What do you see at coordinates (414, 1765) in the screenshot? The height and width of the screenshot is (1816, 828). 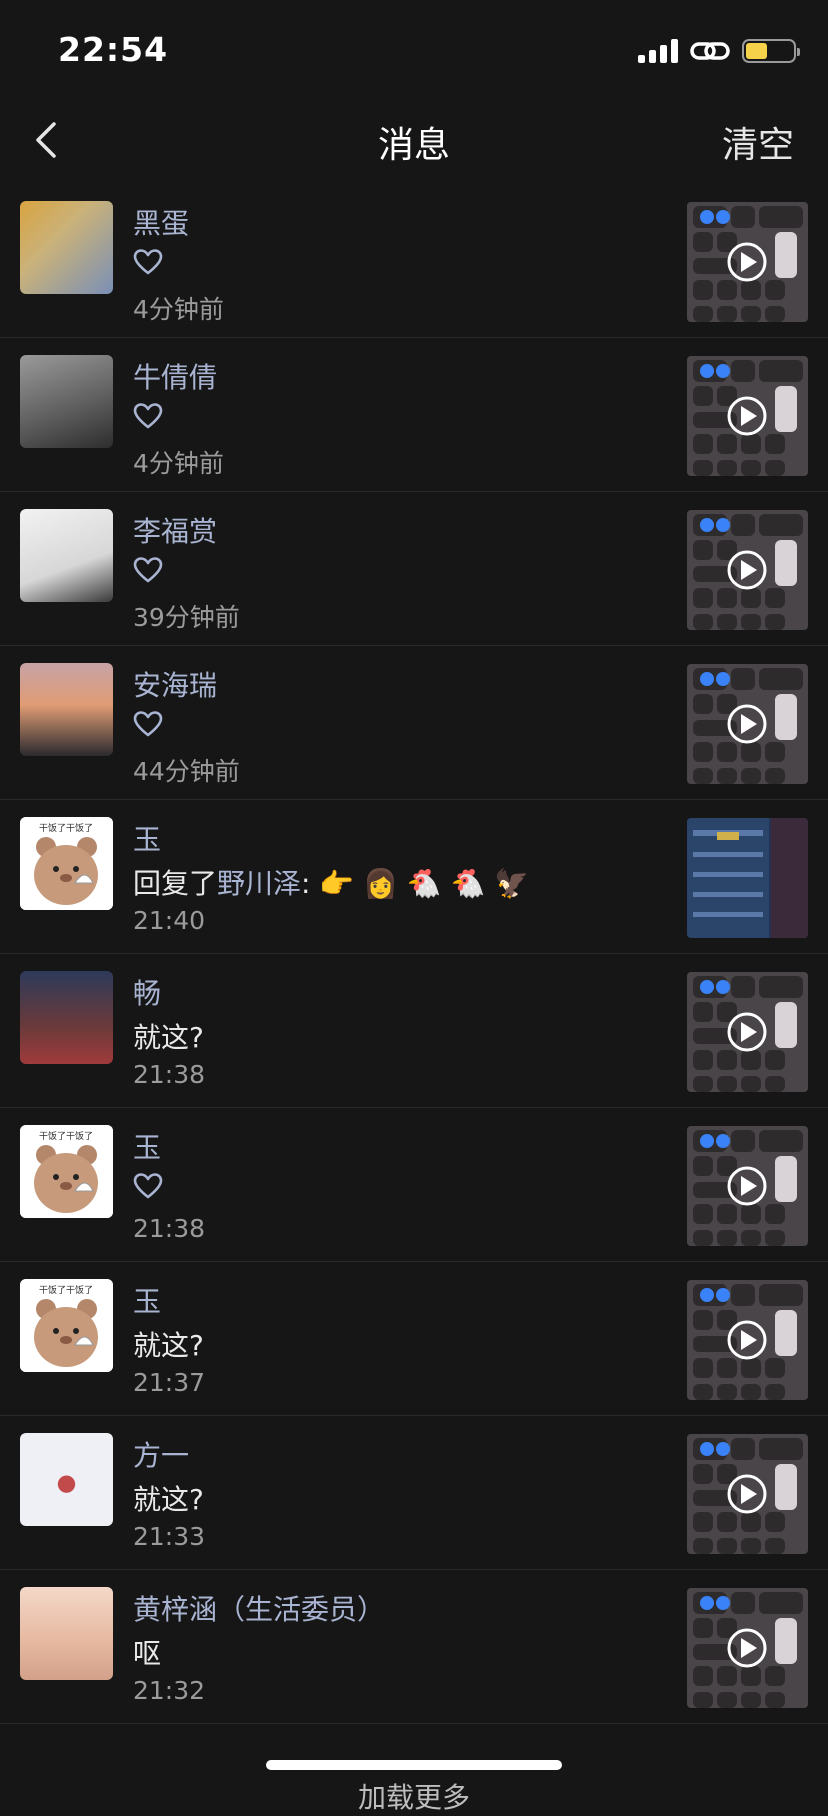 I see `home-indicator` at bounding box center [414, 1765].